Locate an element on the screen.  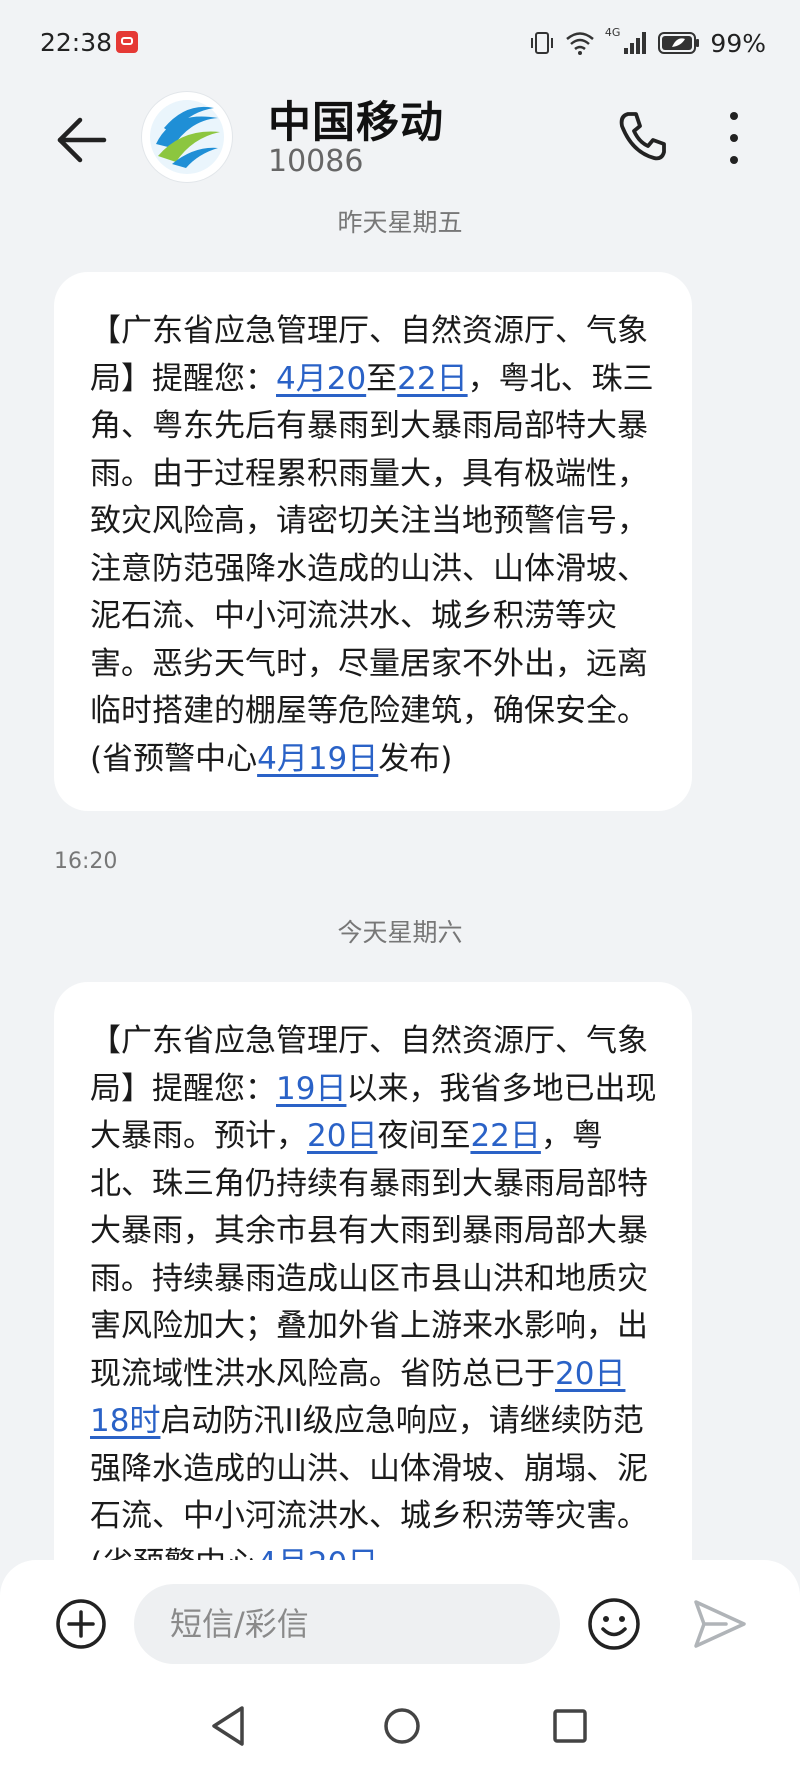
nav-home-icon is located at coordinates (402, 1726).